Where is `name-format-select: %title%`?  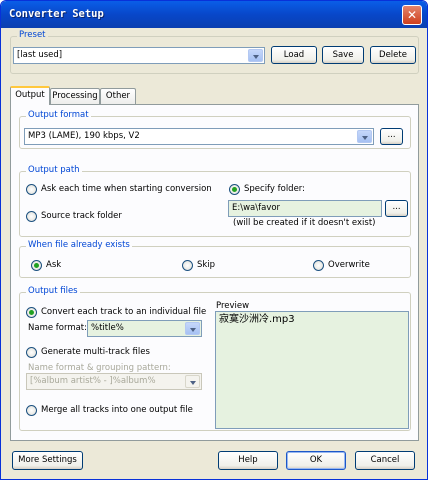 name-format-select: %title% is located at coordinates (144, 328).